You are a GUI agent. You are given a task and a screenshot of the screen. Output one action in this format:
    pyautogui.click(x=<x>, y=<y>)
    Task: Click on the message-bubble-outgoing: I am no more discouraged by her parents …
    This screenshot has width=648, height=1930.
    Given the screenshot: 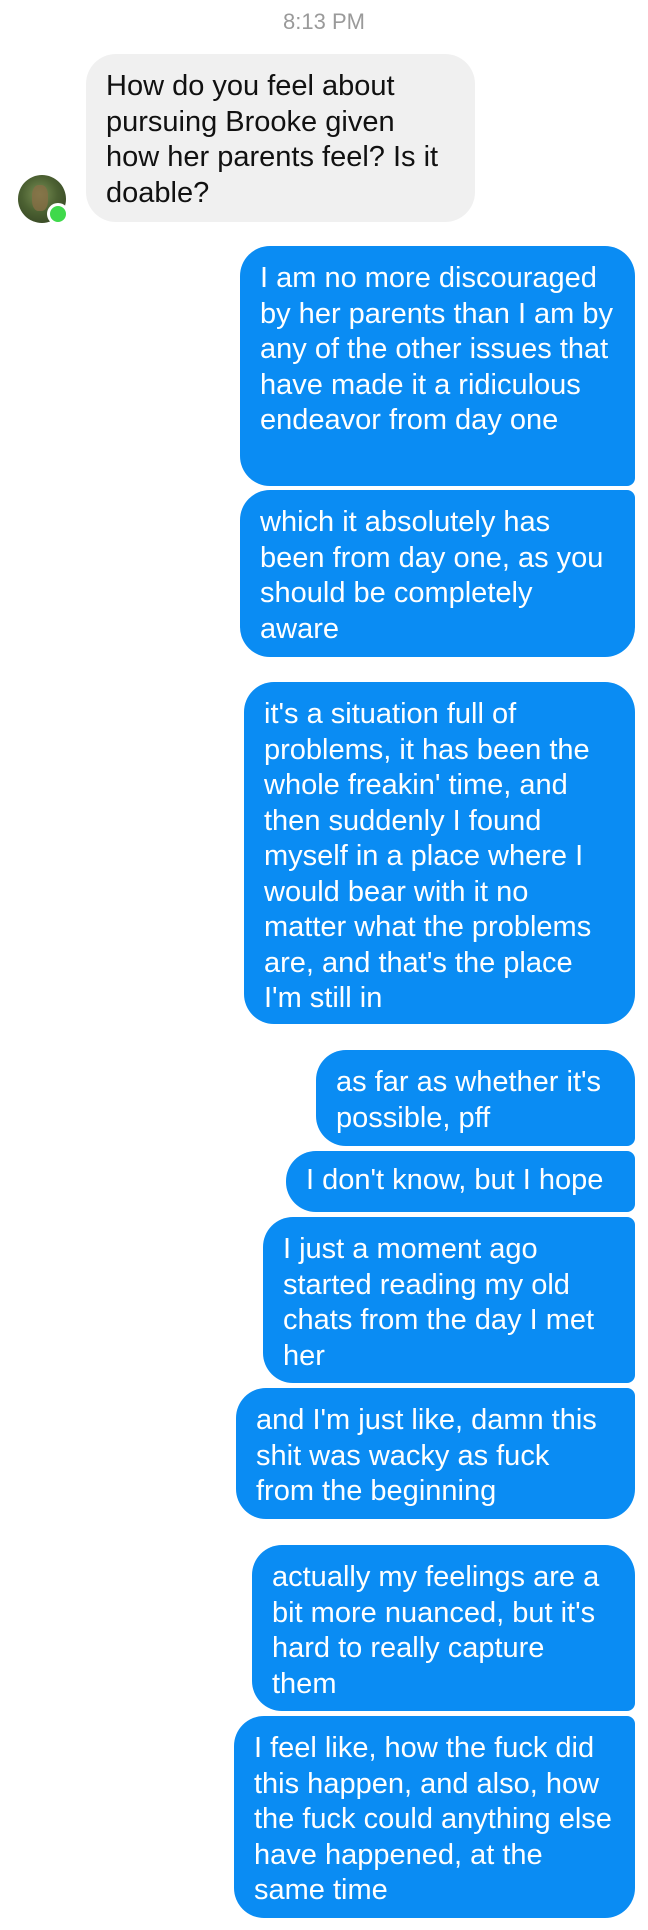 What is the action you would take?
    pyautogui.click(x=437, y=366)
    